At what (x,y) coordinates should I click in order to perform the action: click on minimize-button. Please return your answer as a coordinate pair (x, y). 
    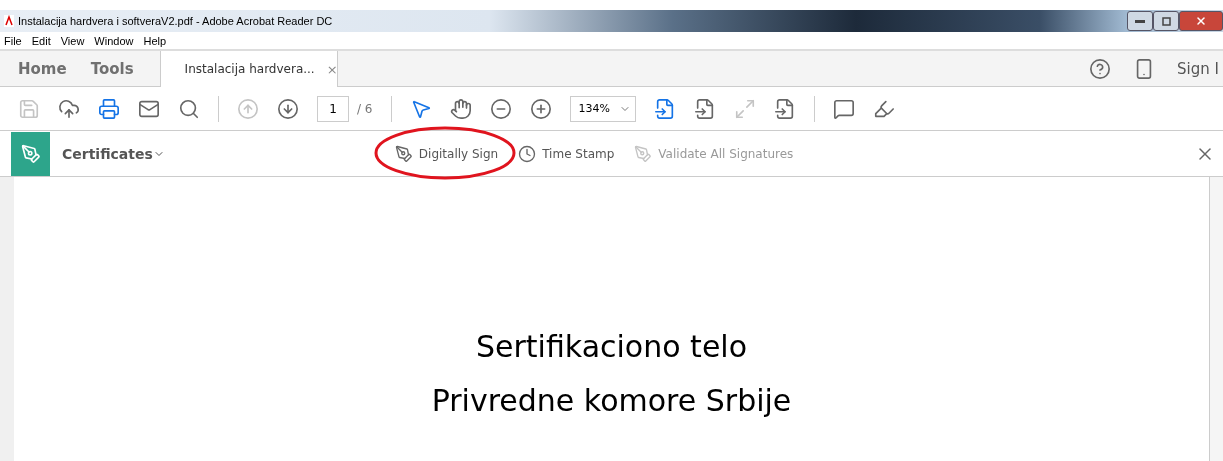
    Looking at the image, I should click on (1140, 21).